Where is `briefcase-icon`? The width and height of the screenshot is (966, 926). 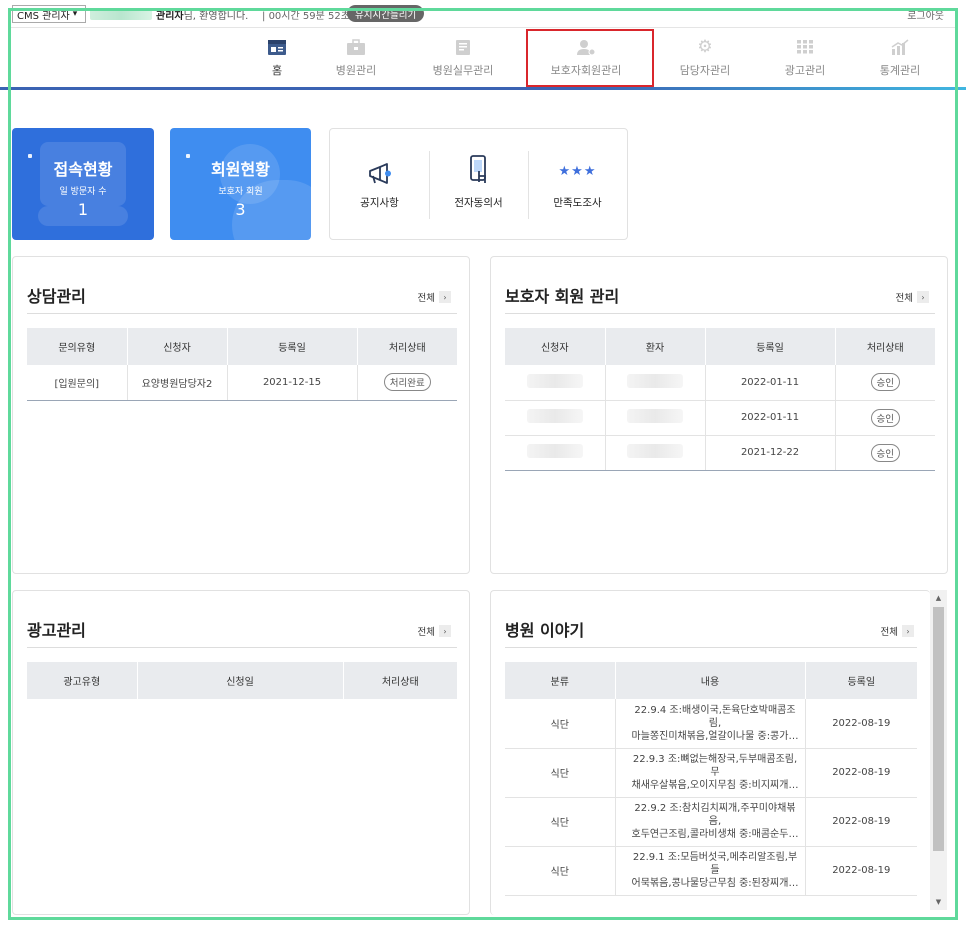
briefcase-icon is located at coordinates (356, 47).